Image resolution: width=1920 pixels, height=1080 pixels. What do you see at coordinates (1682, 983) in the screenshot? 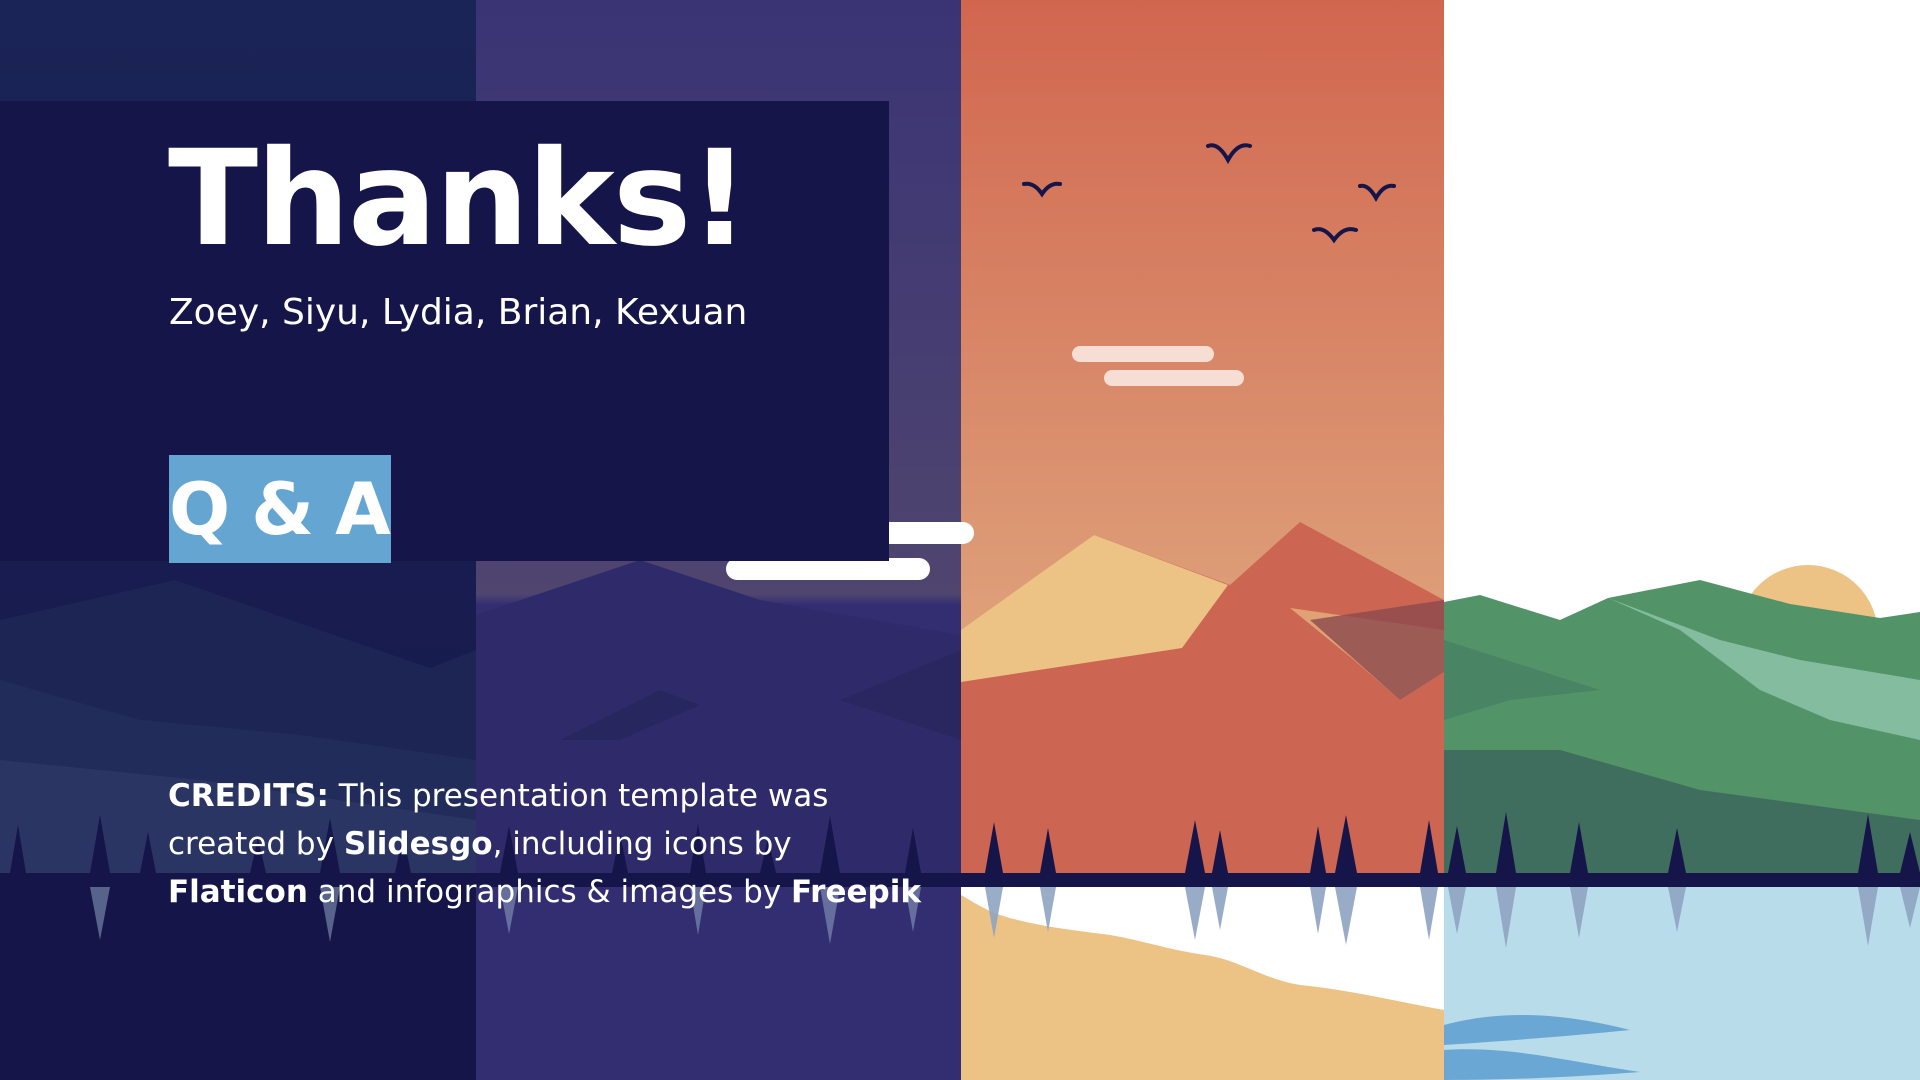
I see `day-water` at bounding box center [1682, 983].